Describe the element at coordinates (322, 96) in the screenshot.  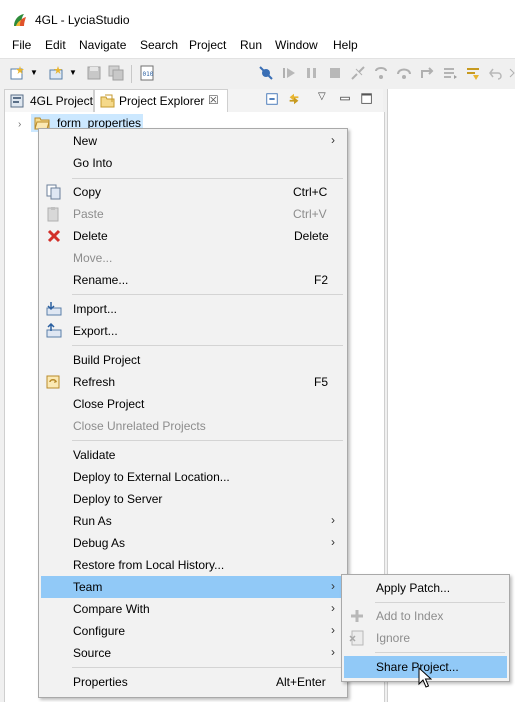
I see `view-menu-icon: ▽` at that location.